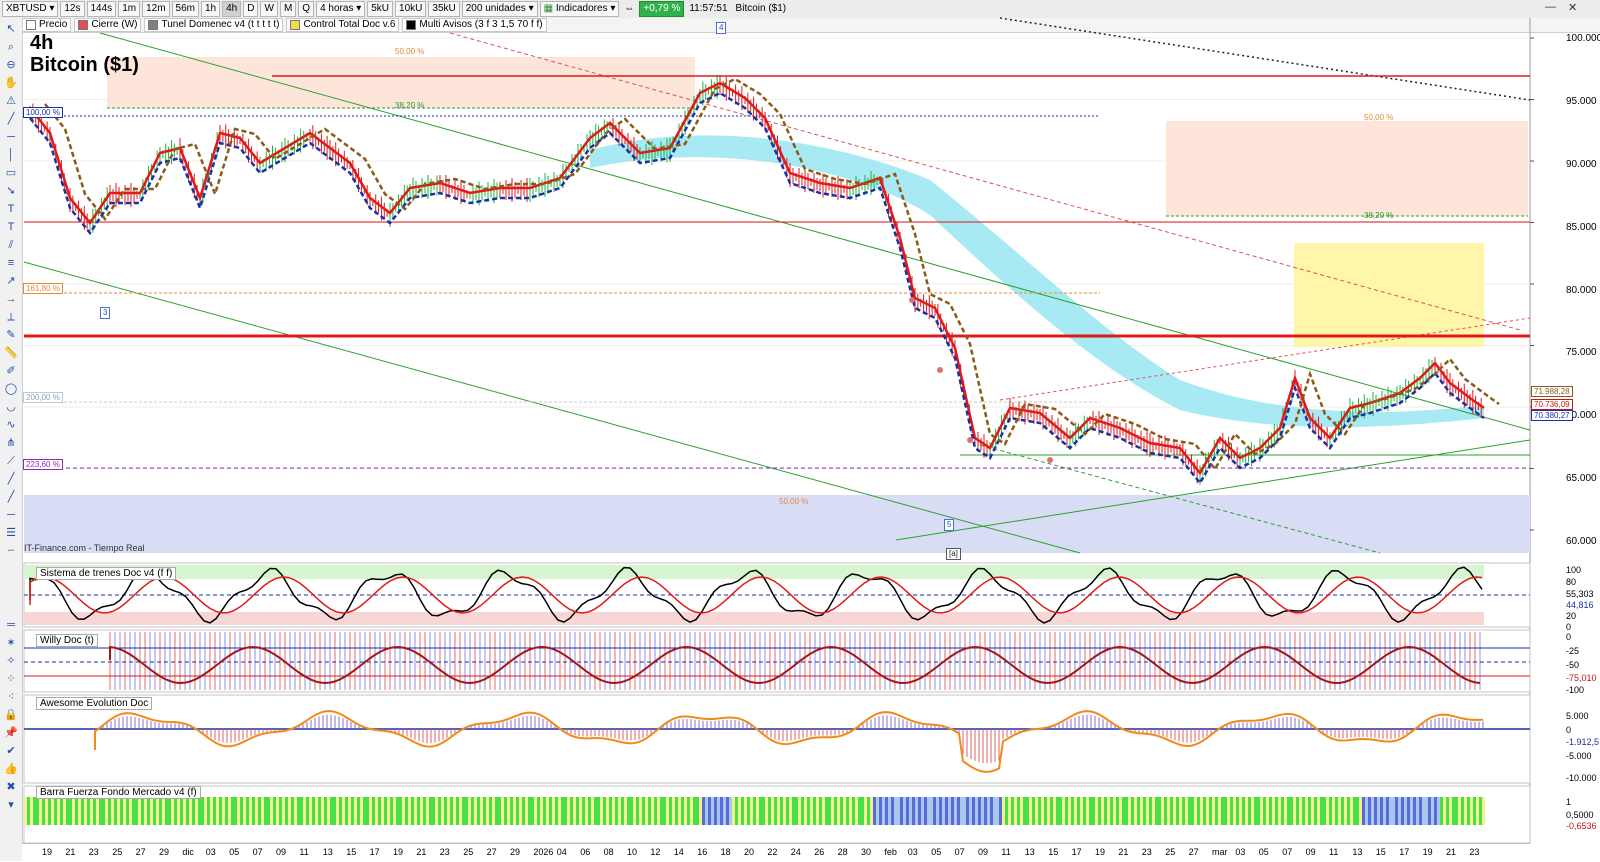  I want to click on date-label: 03, so click(912, 852).